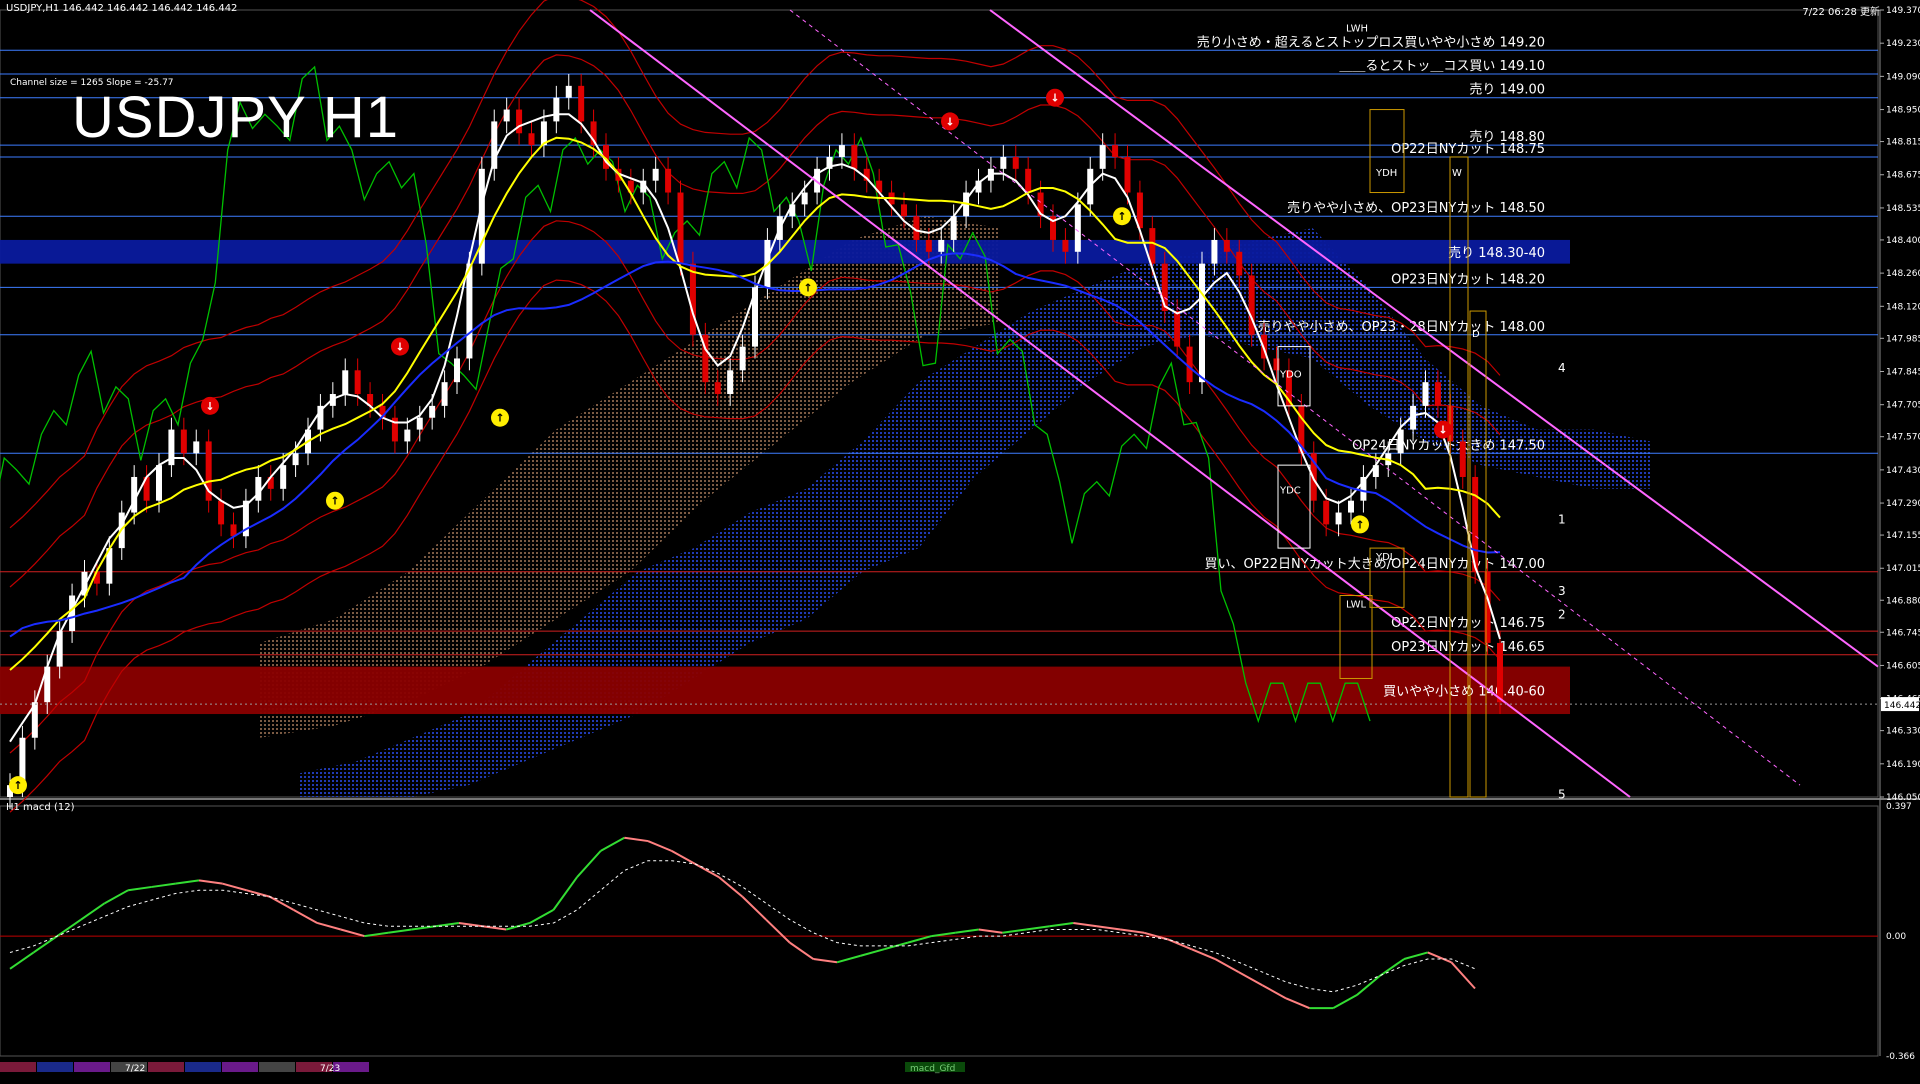 This screenshot has width=1920, height=1084. What do you see at coordinates (236, 117) in the screenshot?
I see `chart-title: USDJPY H1` at bounding box center [236, 117].